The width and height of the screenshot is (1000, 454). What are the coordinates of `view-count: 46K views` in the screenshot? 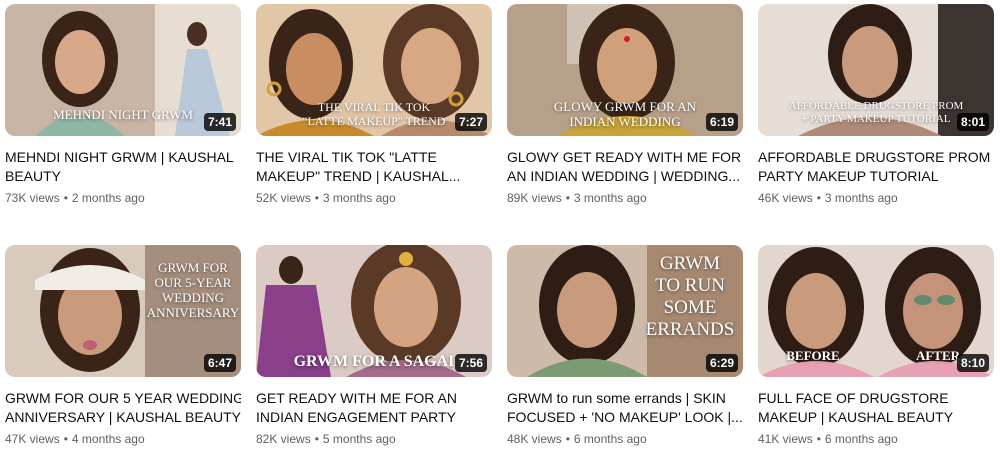 It's located at (785, 198).